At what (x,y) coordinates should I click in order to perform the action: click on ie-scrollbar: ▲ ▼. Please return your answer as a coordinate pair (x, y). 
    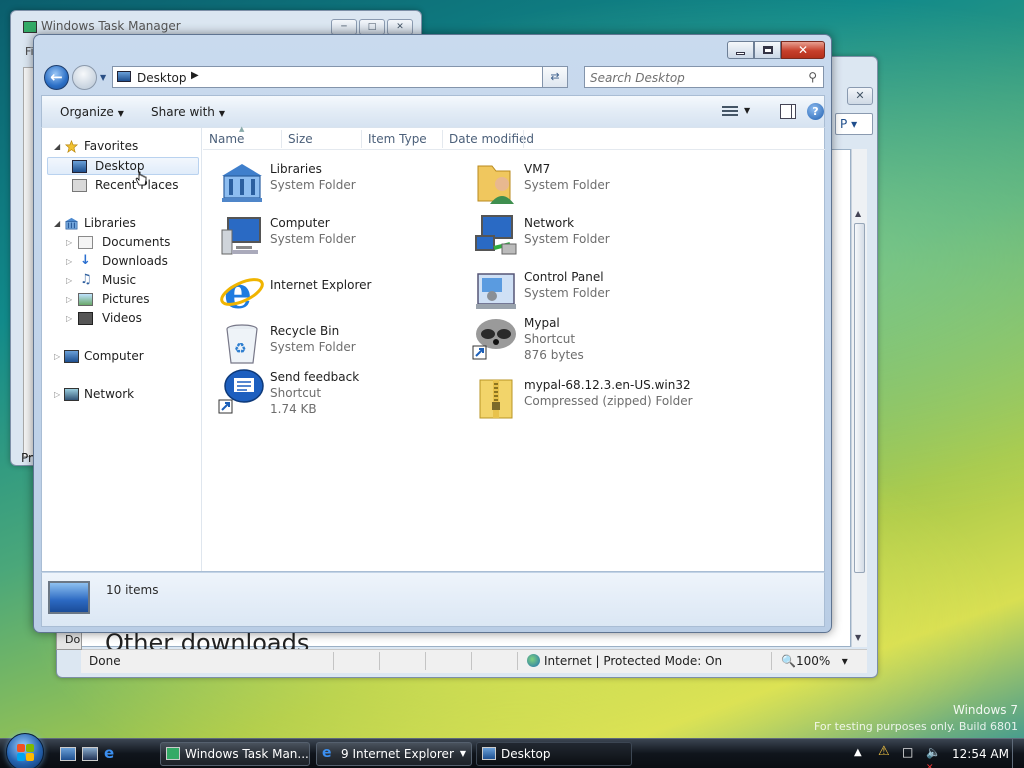
    Looking at the image, I should click on (859, 398).